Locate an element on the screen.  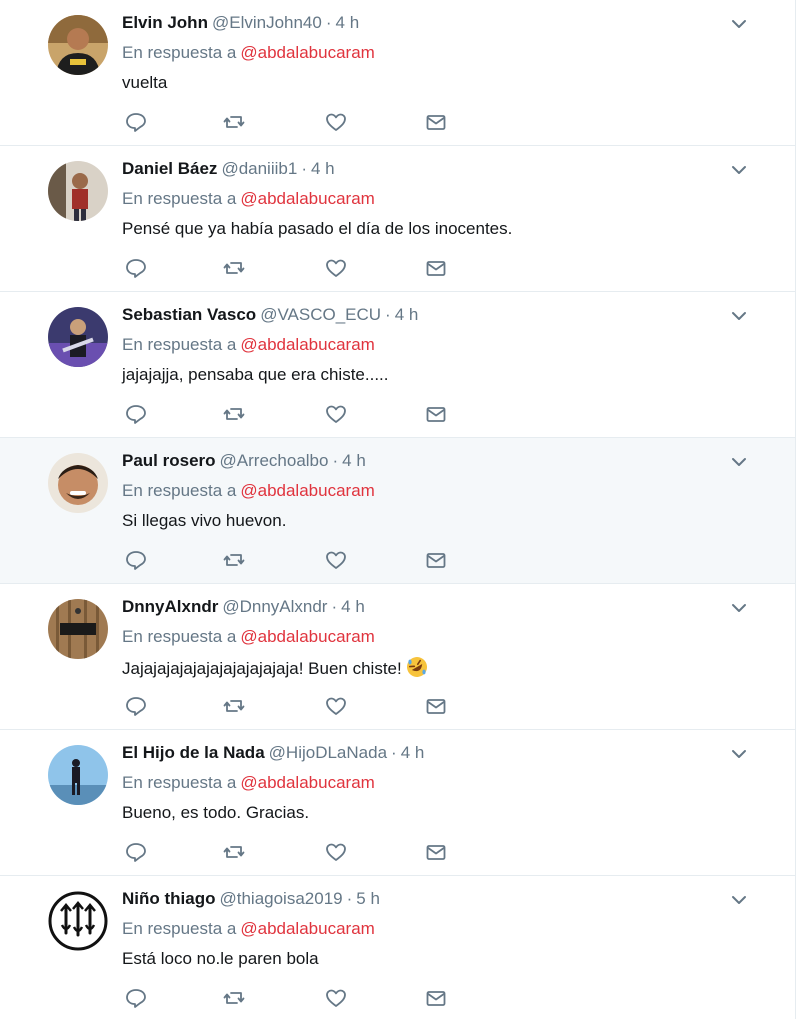
tweet-header: Elvin John @ElvinJohn40 · 4 h is located at coordinates (240, 23).